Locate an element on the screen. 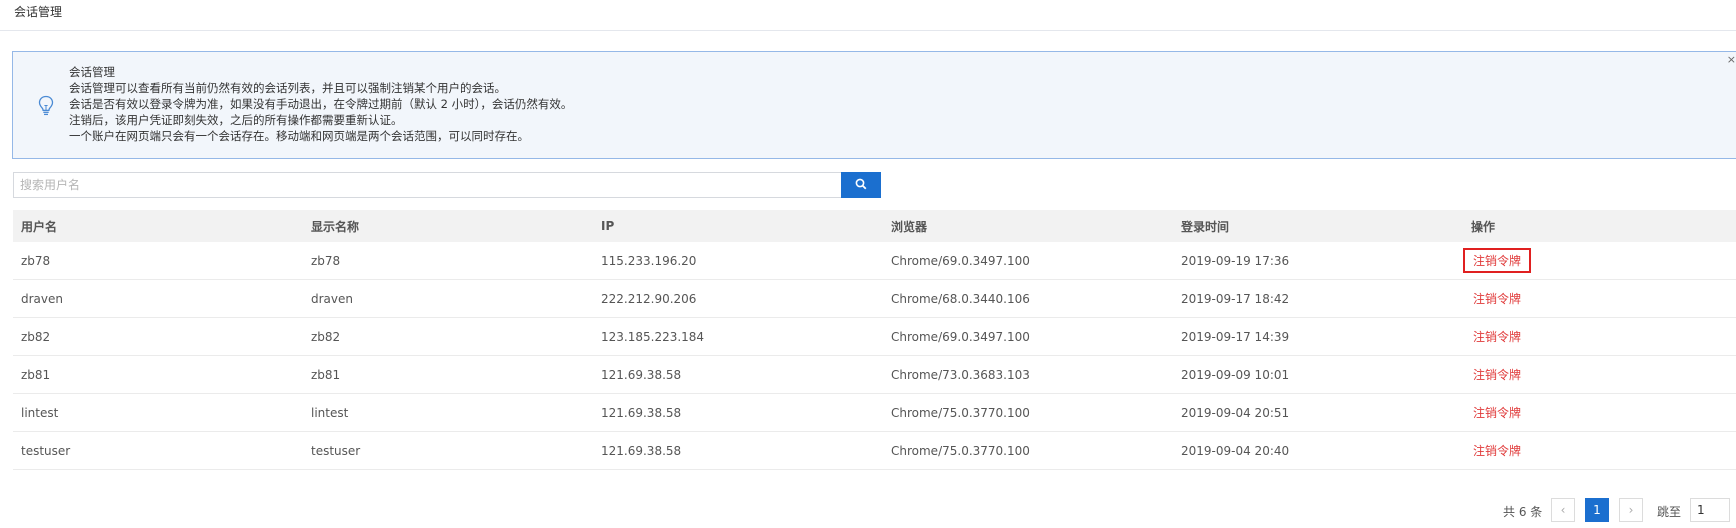 This screenshot has width=1736, height=528. cell-username: draven is located at coordinates (42, 298).